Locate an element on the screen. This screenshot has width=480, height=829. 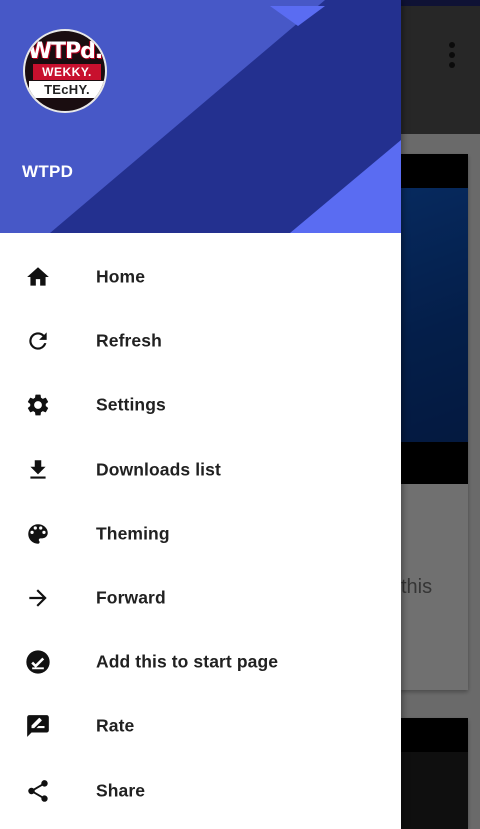
menu-item-label: Add this to start page is located at coordinates (187, 661).